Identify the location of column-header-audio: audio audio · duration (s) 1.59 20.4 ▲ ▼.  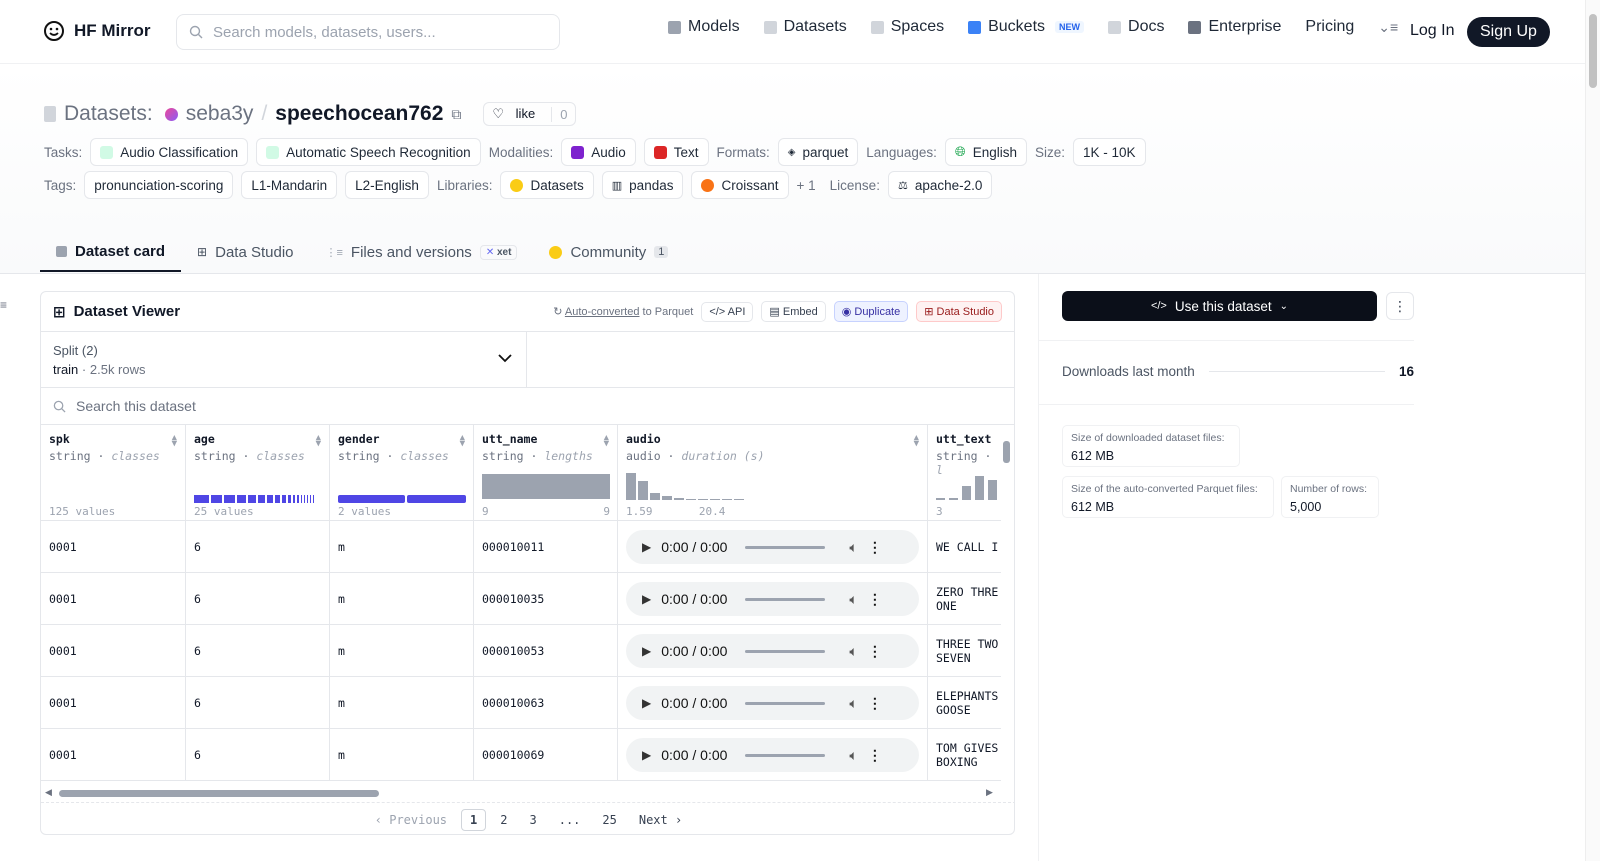
(773, 472).